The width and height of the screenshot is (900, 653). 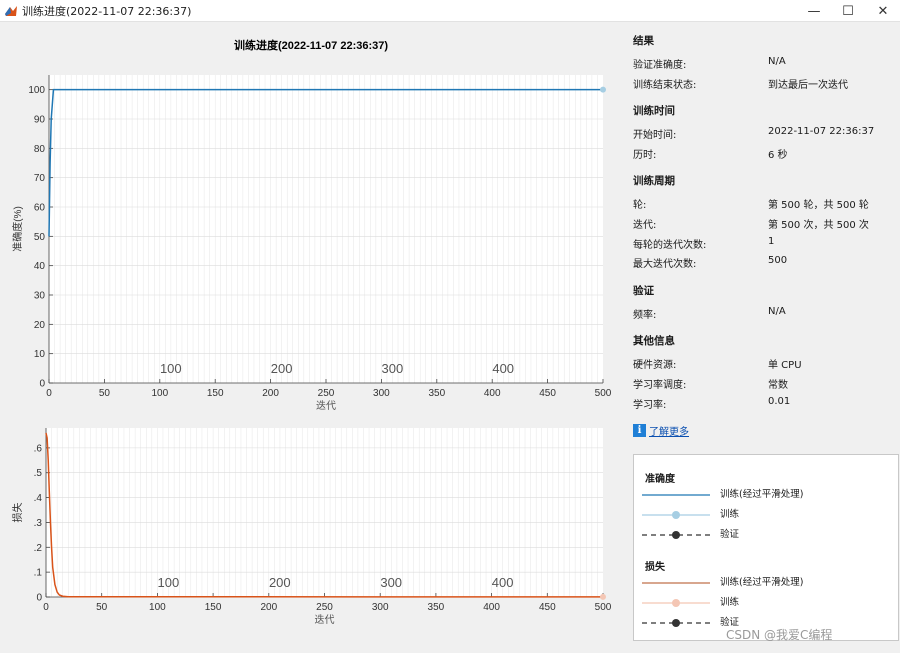 What do you see at coordinates (639, 431) in the screenshot?
I see `info-icon: i` at bounding box center [639, 431].